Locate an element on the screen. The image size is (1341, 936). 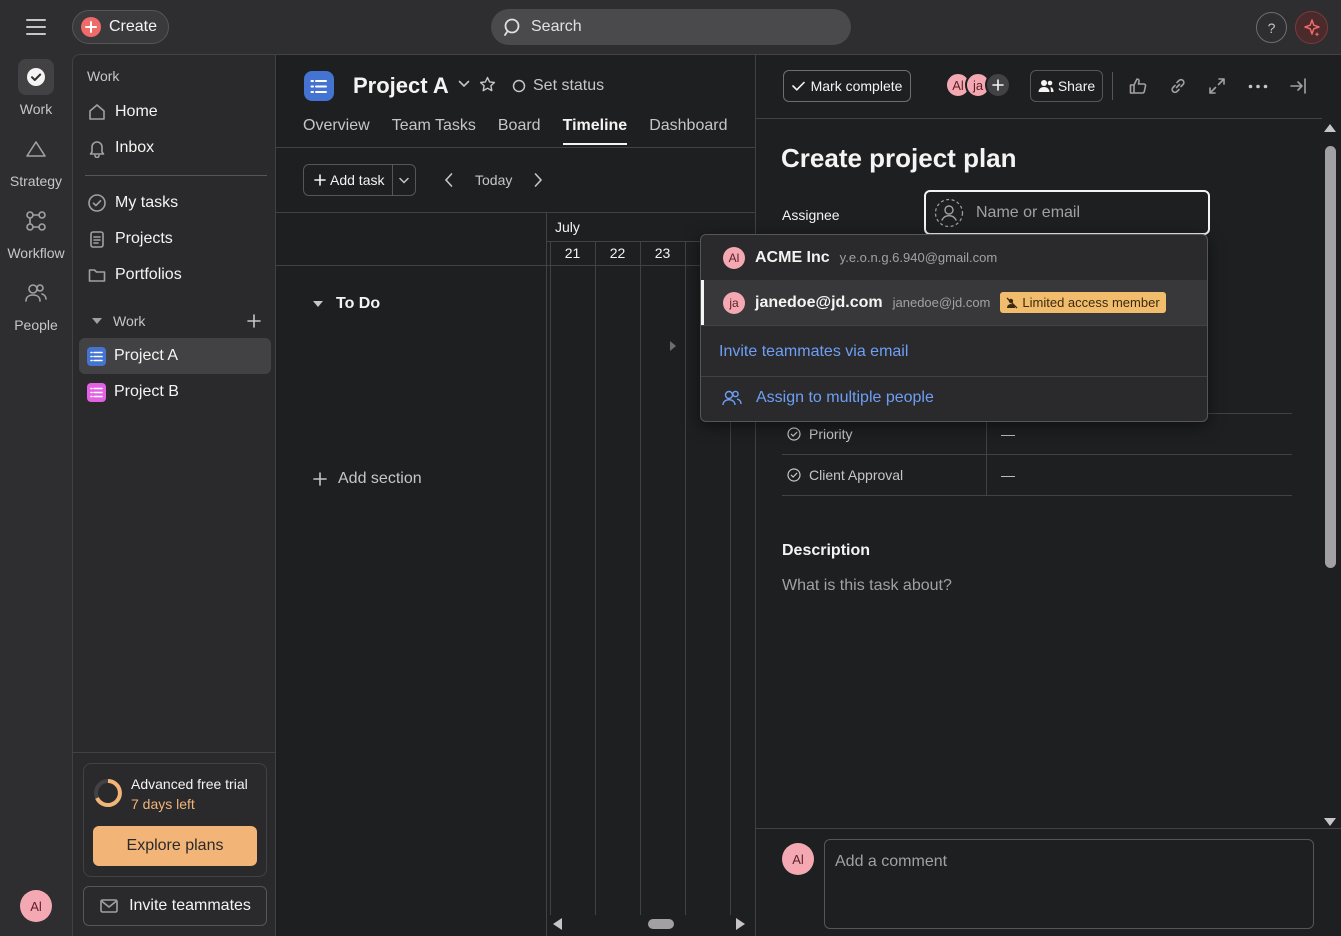
field-name: Priority is located at coordinates (831, 434).